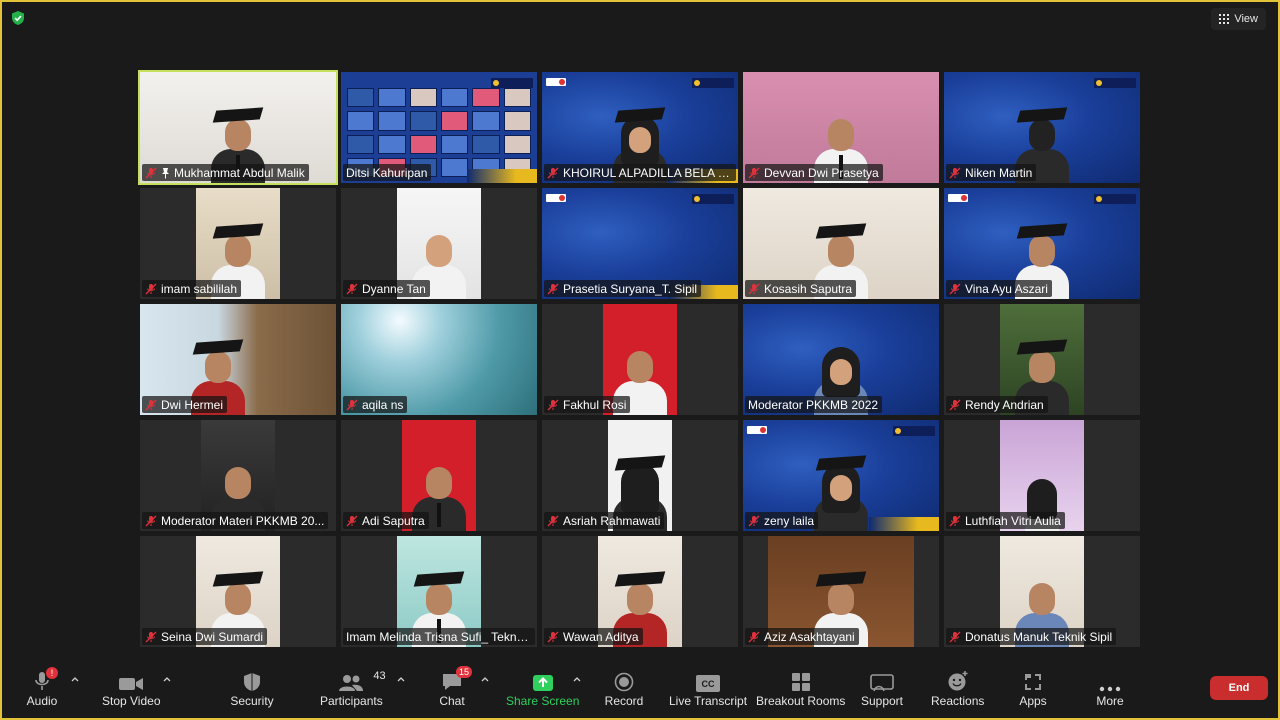 The image size is (1280, 720). Describe the element at coordinates (386, 288) in the screenshot. I see `name-tag: Dyanne Tan` at that location.